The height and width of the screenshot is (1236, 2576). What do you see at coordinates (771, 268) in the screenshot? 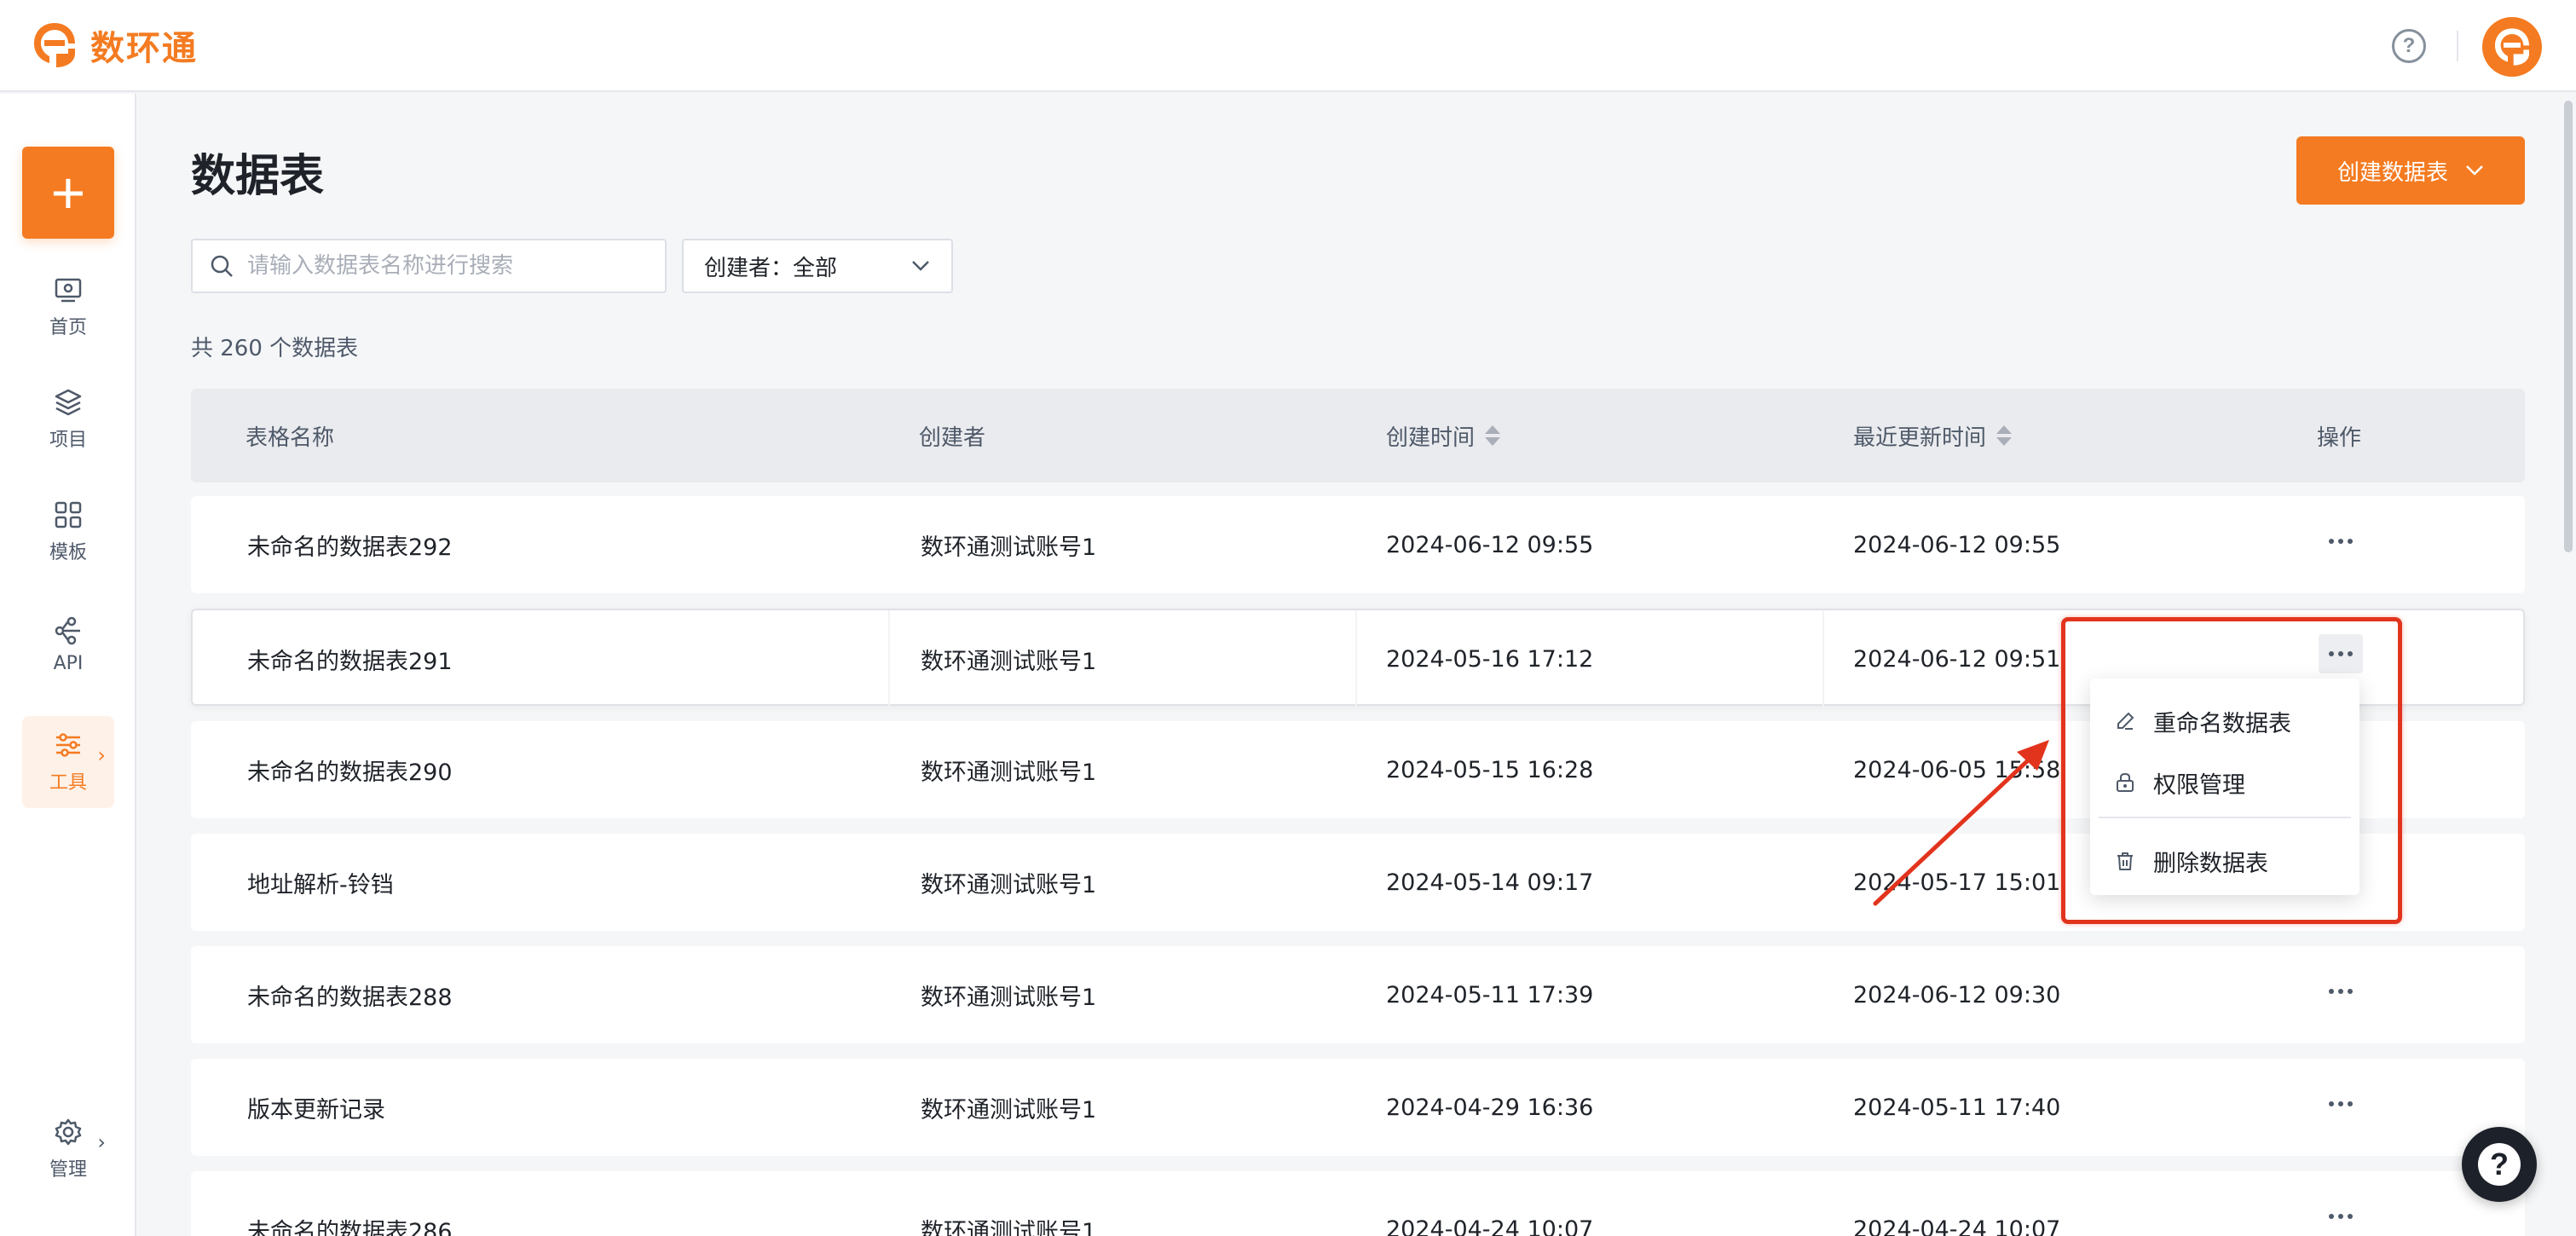
I see `creator-filter-value: 创建者：全部` at bounding box center [771, 268].